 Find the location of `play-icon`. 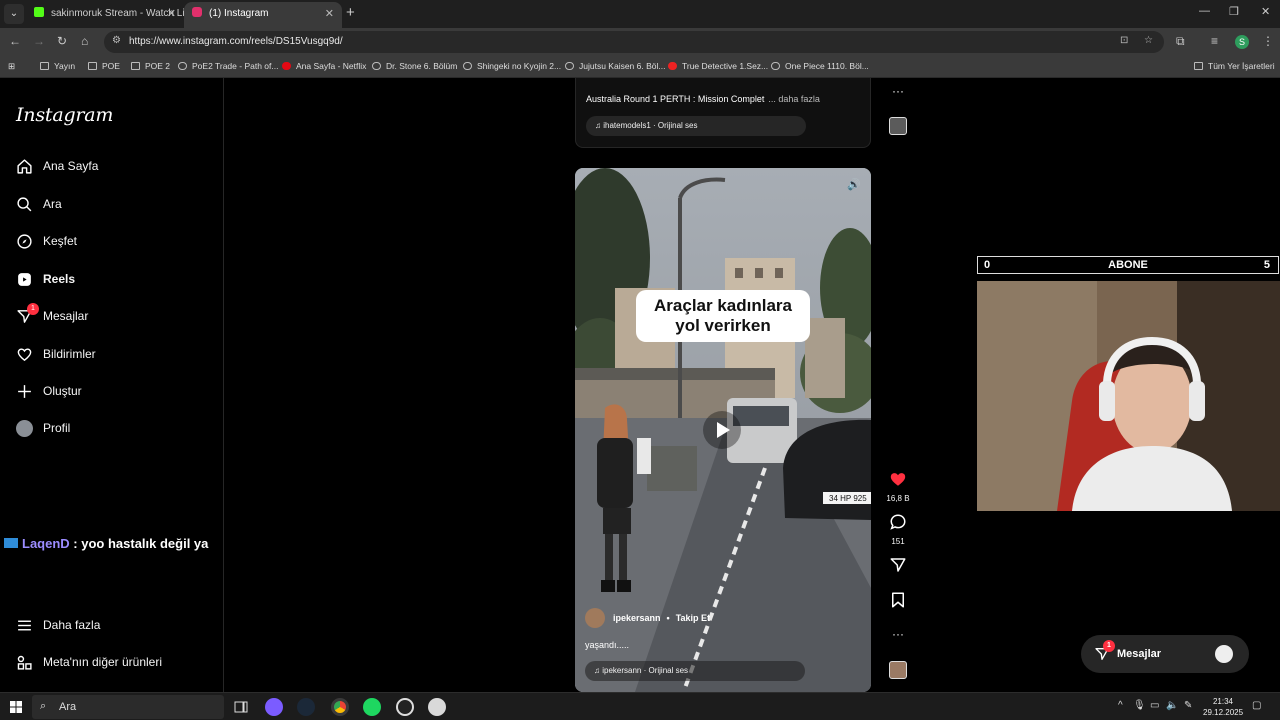

play-icon is located at coordinates (722, 430).